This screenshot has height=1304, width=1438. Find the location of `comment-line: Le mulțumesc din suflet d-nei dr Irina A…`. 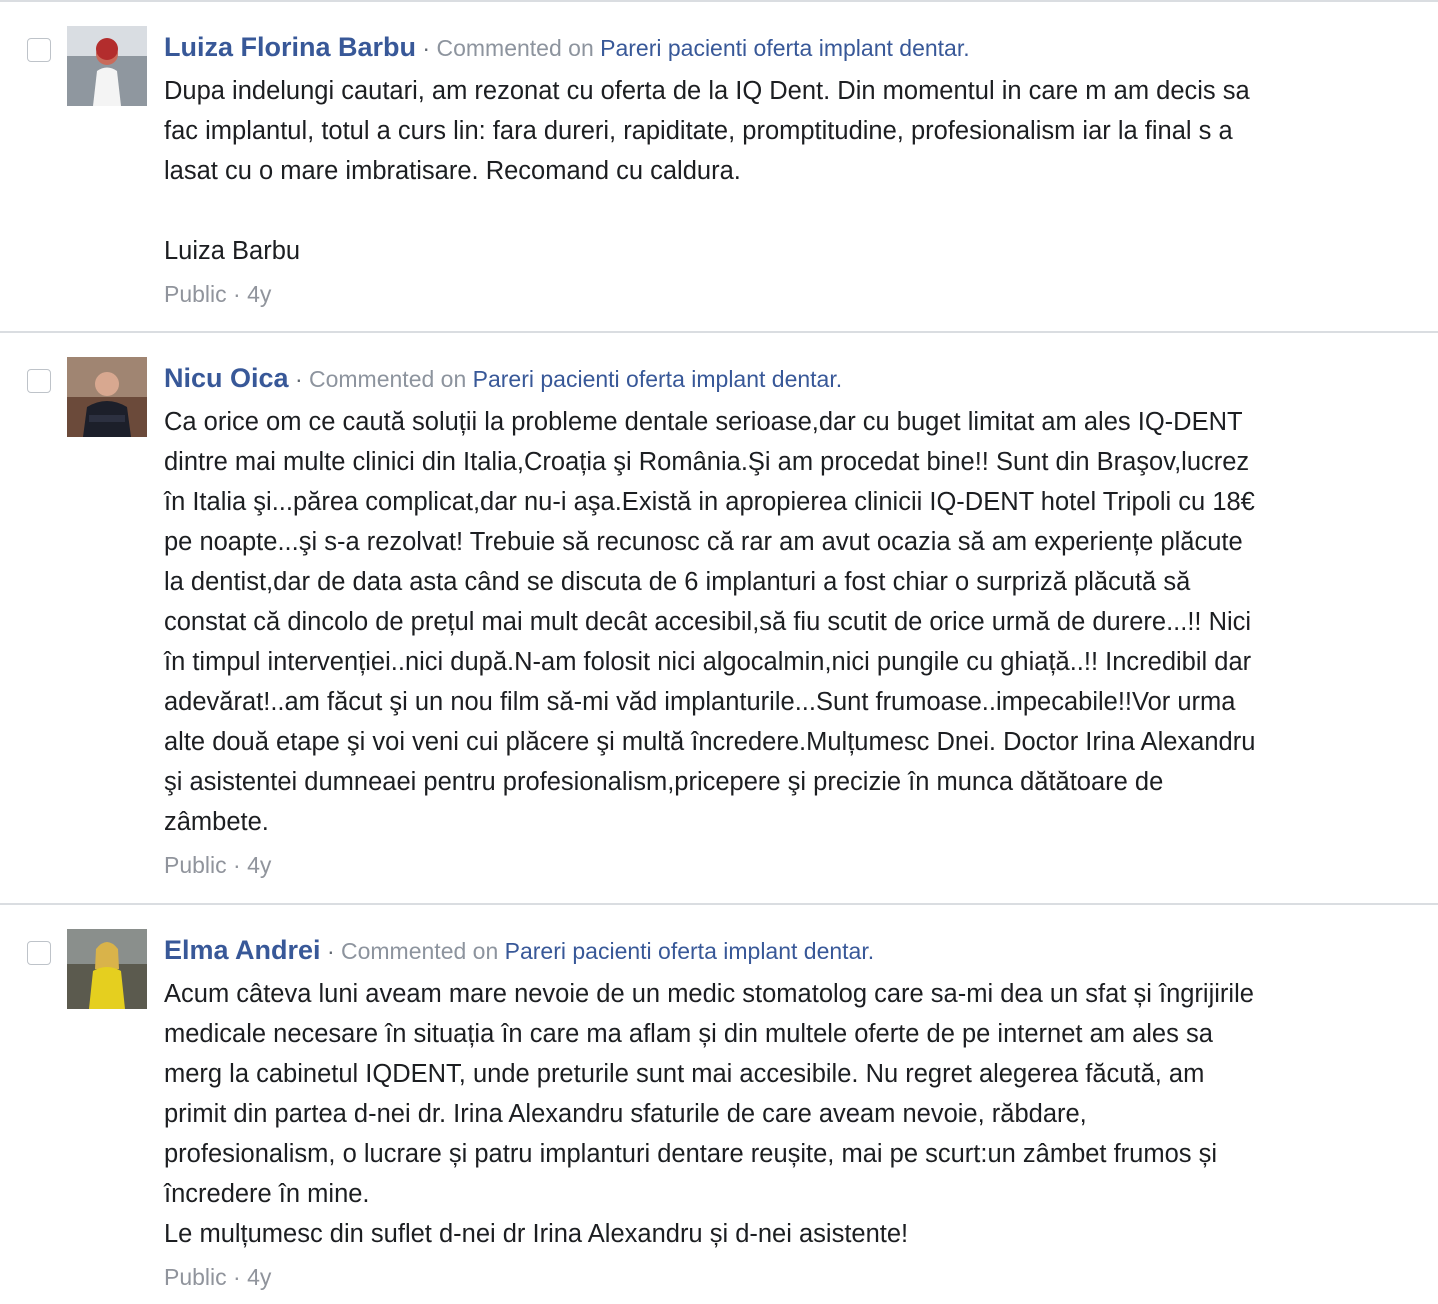

comment-line: Le mulțumesc din suflet d-nei dr Irina A… is located at coordinates (536, 1234).